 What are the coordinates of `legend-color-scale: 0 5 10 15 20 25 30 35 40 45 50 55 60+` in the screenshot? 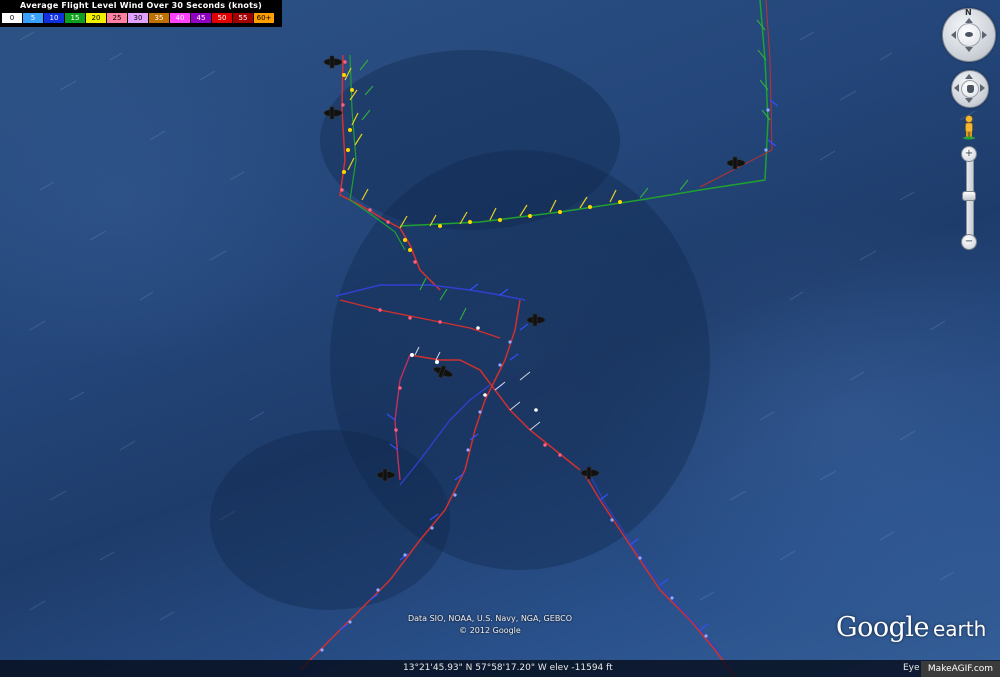 It's located at (138, 18).